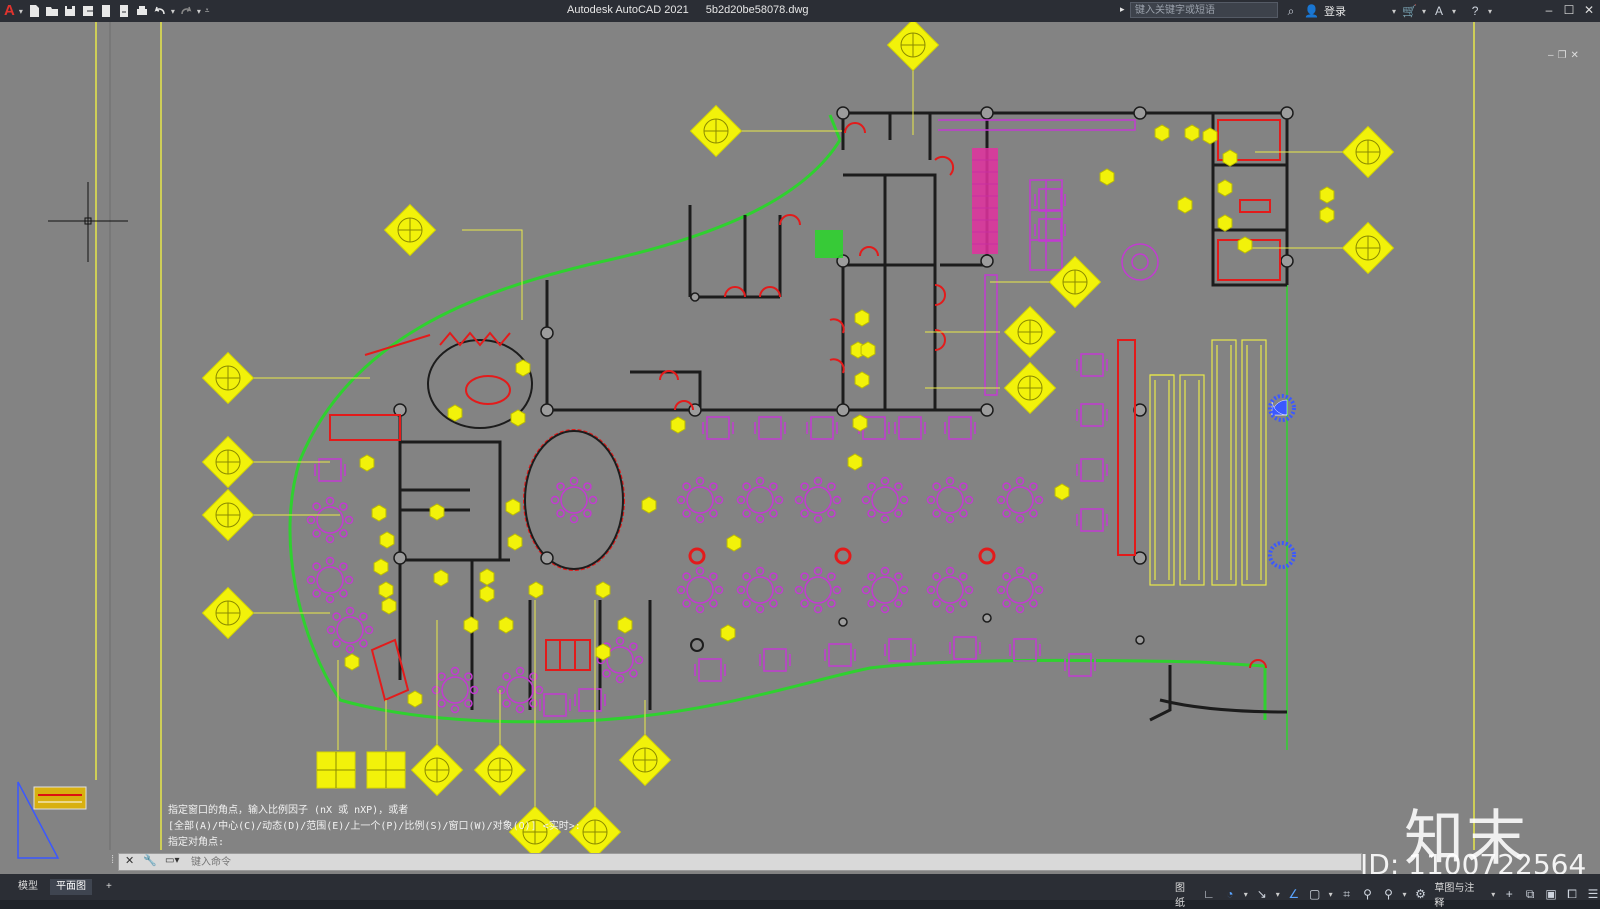  What do you see at coordinates (1335, 11) in the screenshot?
I see `login-button: 登录` at bounding box center [1335, 11].